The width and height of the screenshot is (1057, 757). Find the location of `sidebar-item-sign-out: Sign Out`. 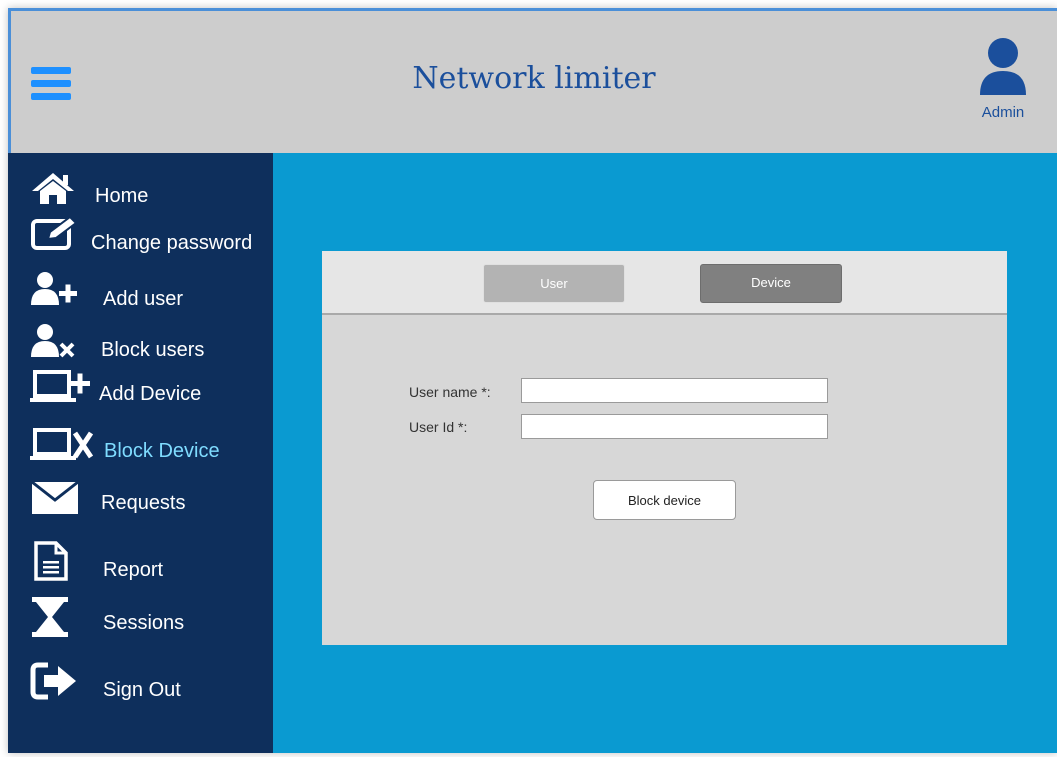

sidebar-item-sign-out: Sign Out is located at coordinates (140, 683).